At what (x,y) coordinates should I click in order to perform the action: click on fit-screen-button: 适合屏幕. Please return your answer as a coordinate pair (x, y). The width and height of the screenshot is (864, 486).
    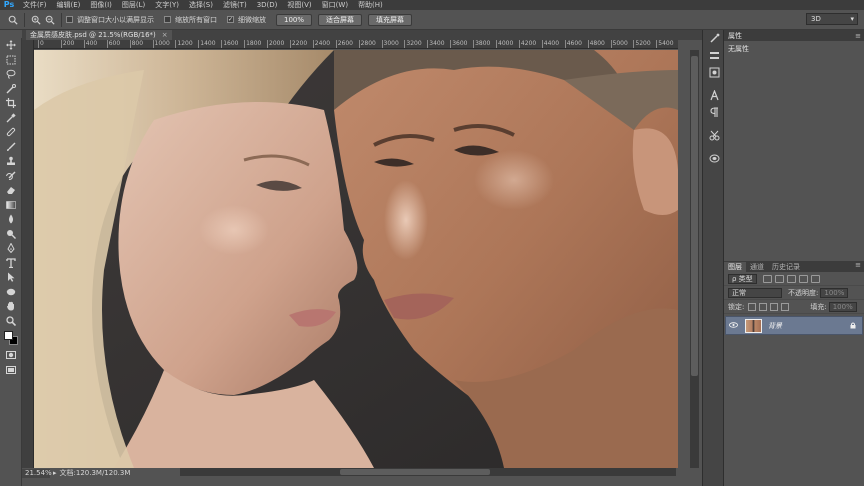
    Looking at the image, I should click on (340, 19).